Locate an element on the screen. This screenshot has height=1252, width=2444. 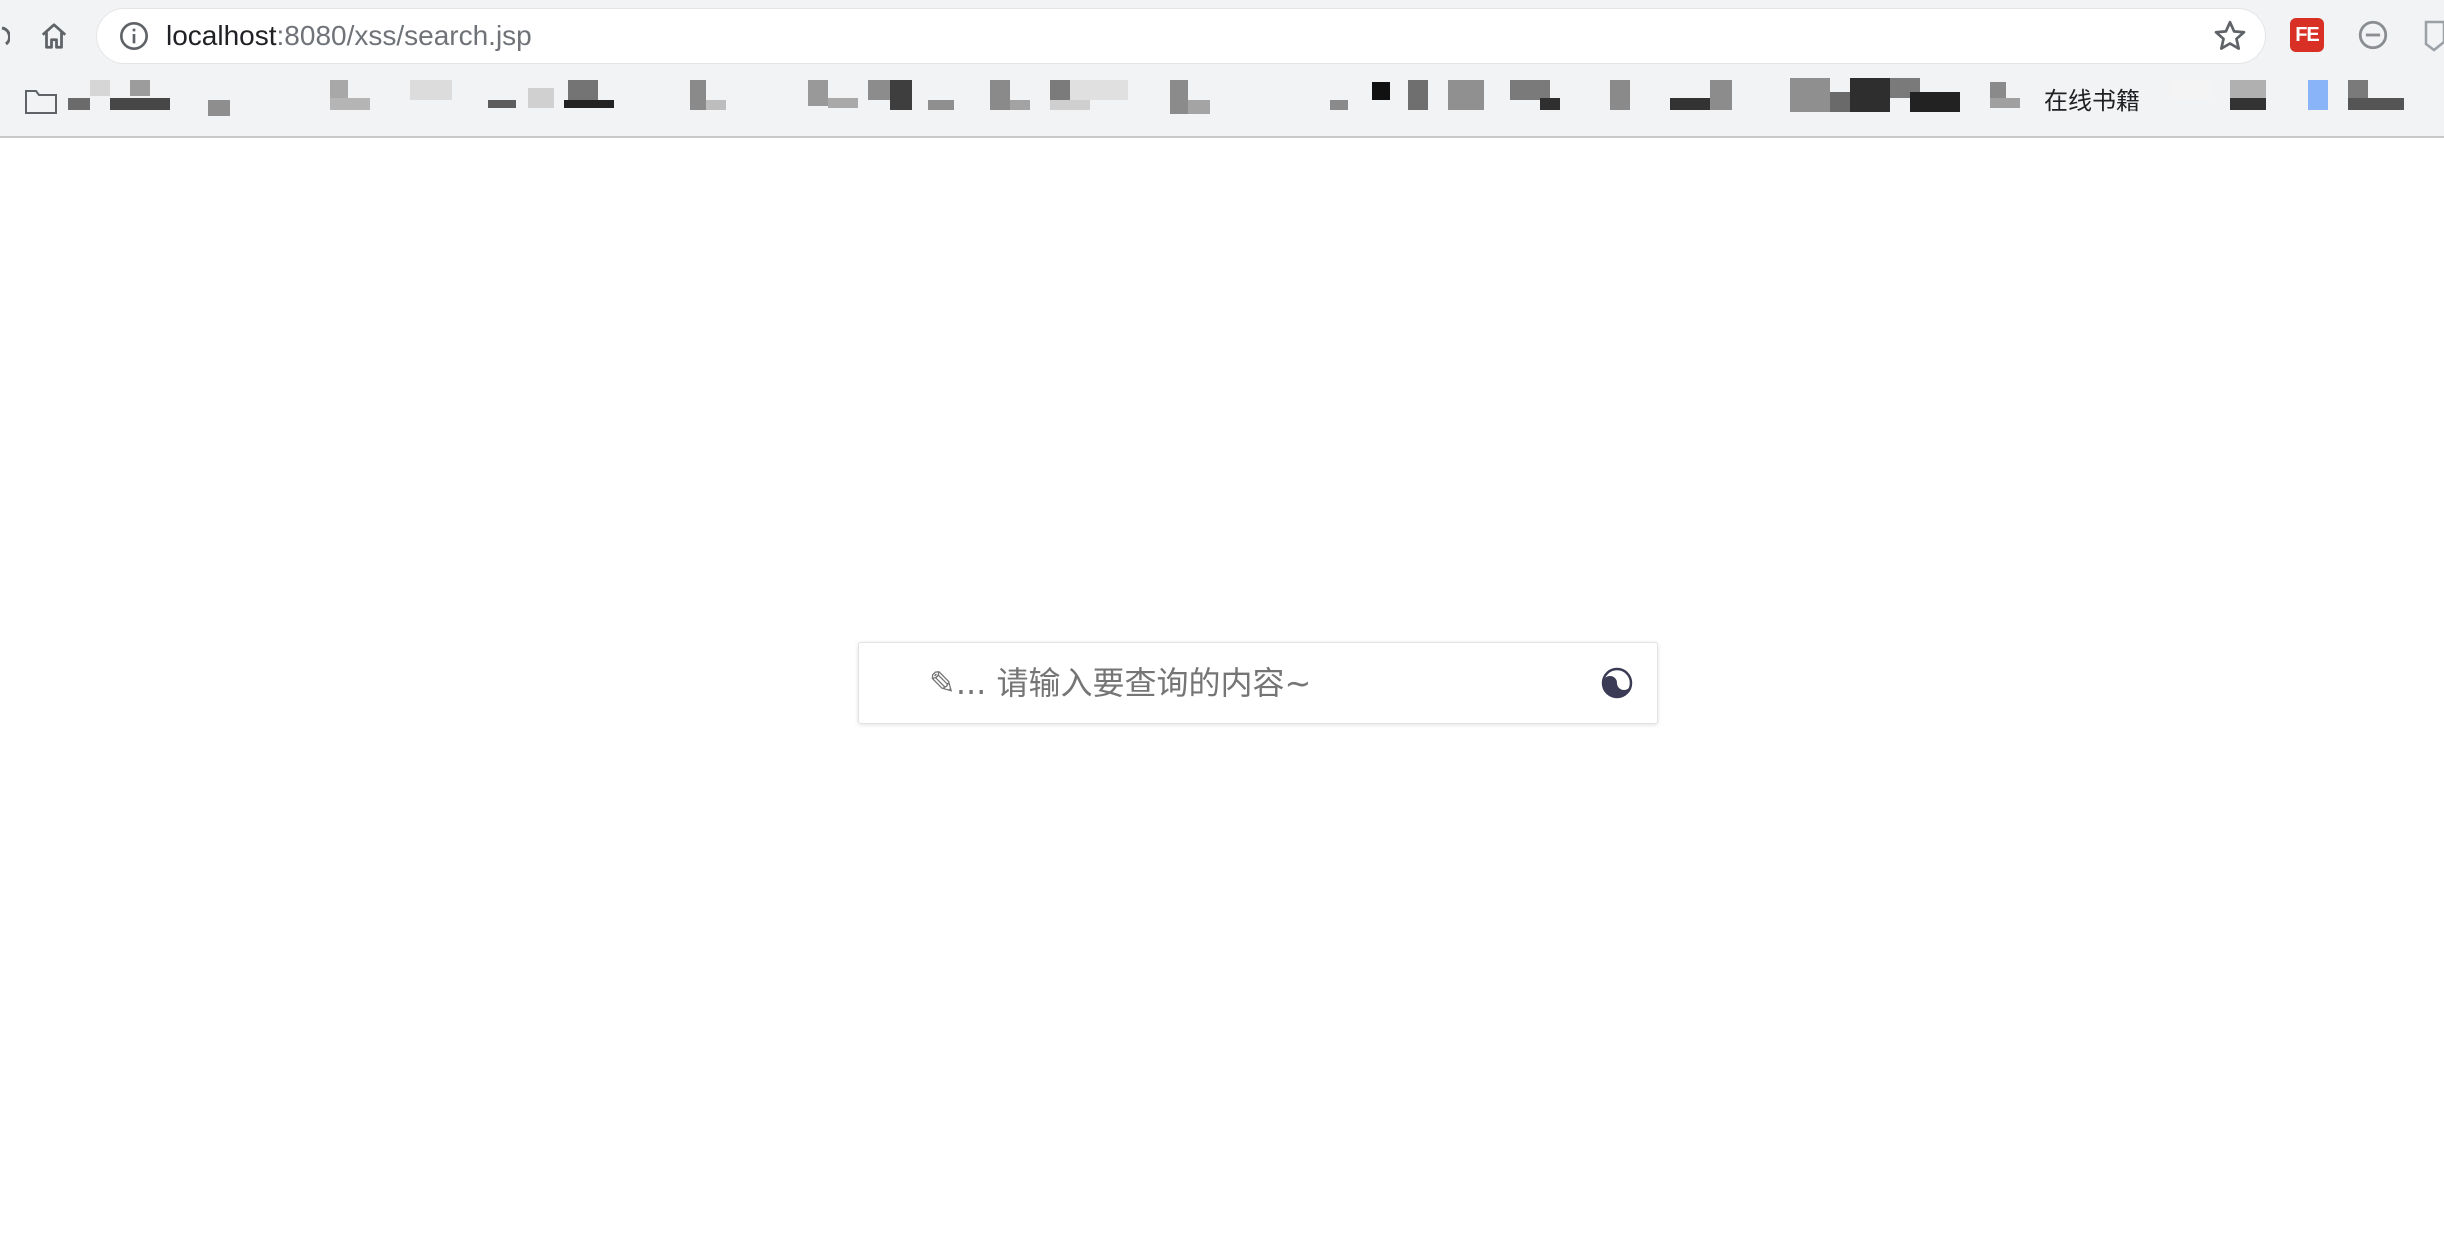
url-text: localhost:8080/xss/search.jsp is located at coordinates (349, 36).